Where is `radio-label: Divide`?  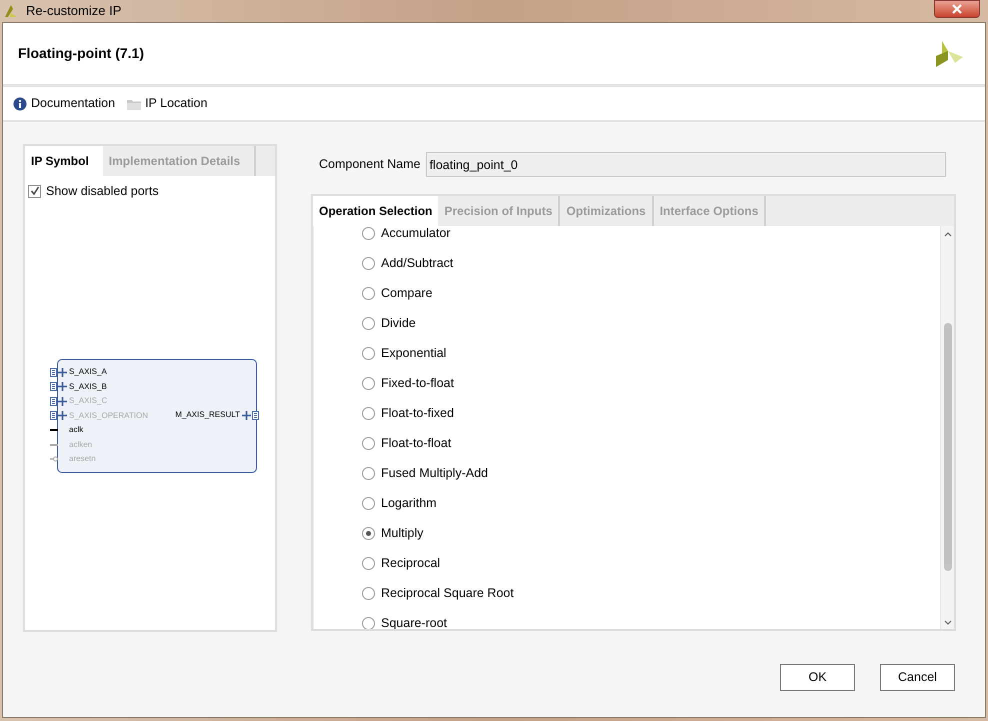
radio-label: Divide is located at coordinates (398, 323).